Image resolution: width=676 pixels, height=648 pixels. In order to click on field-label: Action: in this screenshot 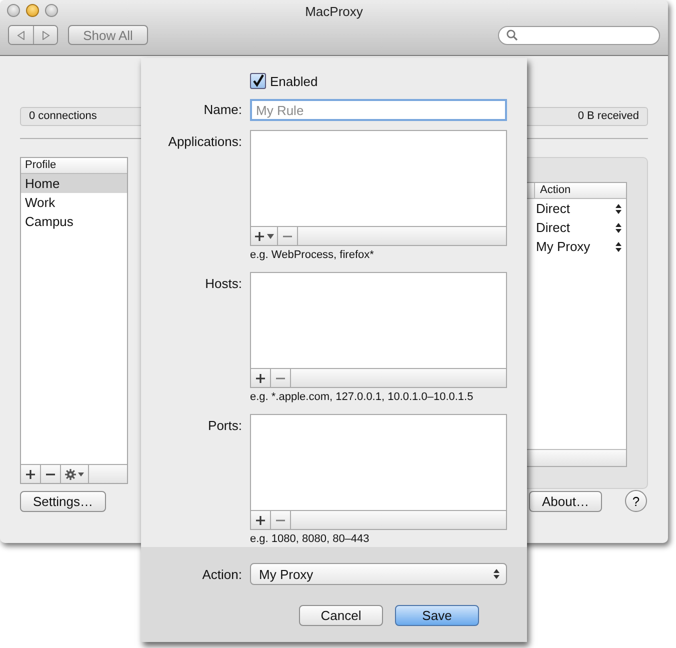, I will do `click(221, 574)`.